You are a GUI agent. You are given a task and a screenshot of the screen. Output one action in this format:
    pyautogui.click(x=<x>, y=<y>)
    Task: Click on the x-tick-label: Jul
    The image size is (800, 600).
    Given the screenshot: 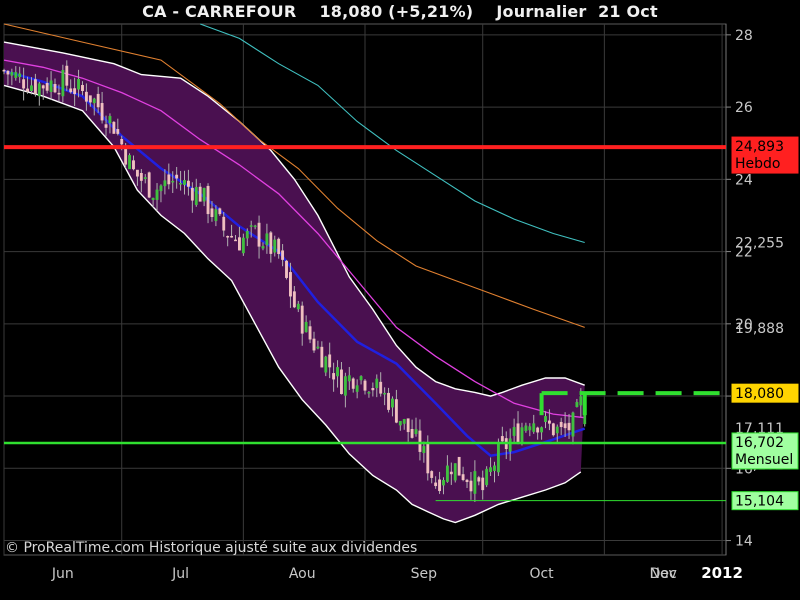 What is the action you would take?
    pyautogui.click(x=180, y=574)
    